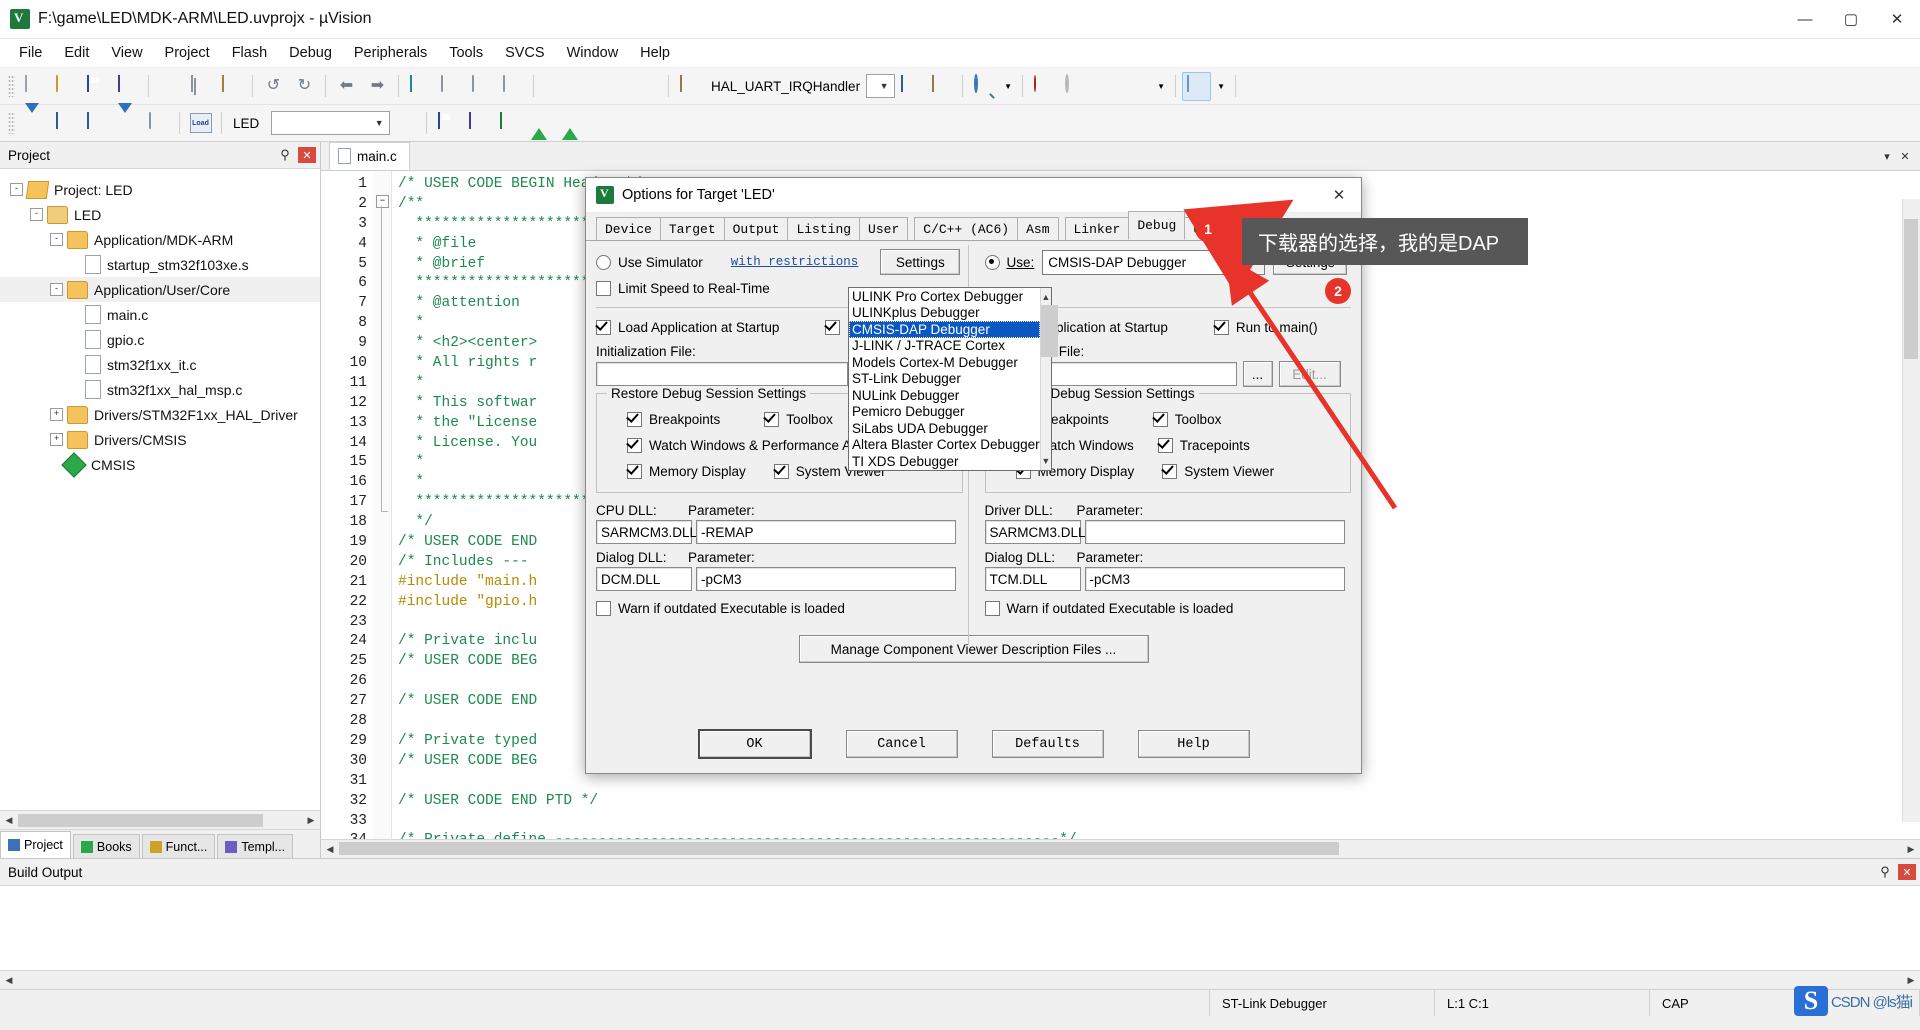 This screenshot has width=1920, height=1030. Describe the element at coordinates (944, 412) in the screenshot. I see `dropdown-item: Pemicro Debugger` at that location.